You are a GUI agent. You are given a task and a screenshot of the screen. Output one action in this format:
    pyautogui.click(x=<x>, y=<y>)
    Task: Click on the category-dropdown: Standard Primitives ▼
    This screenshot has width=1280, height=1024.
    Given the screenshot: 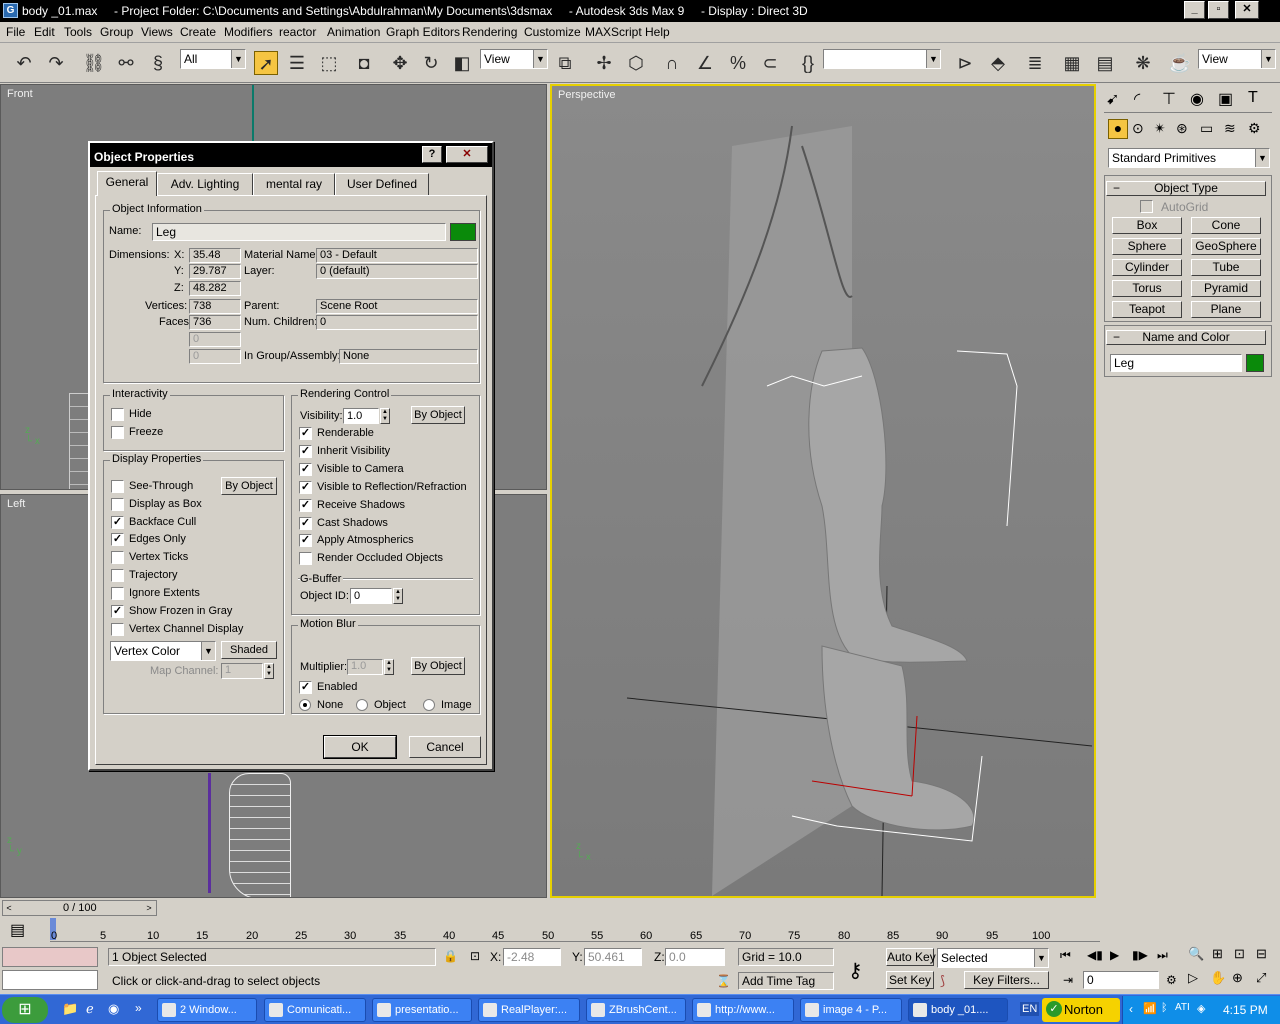 What is the action you would take?
    pyautogui.click(x=1189, y=158)
    